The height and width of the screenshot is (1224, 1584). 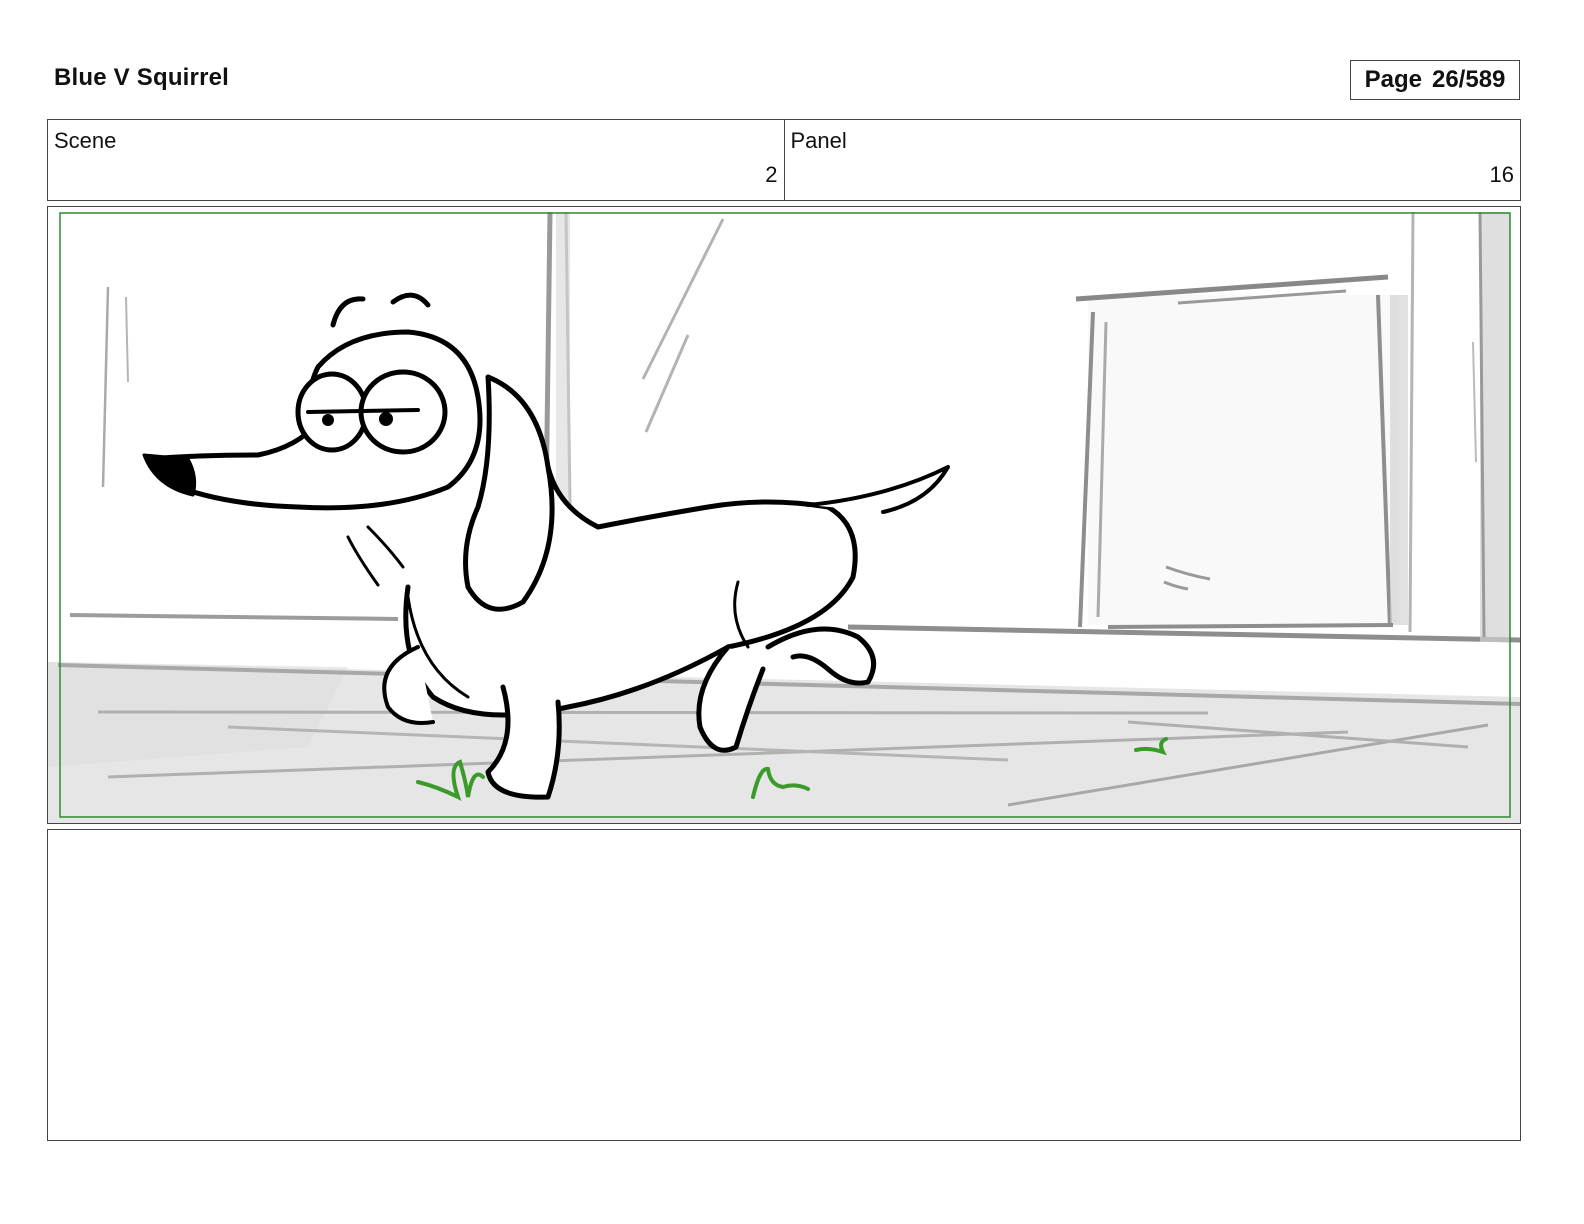 What do you see at coordinates (85, 140) in the screenshot?
I see `scene-label: Scene` at bounding box center [85, 140].